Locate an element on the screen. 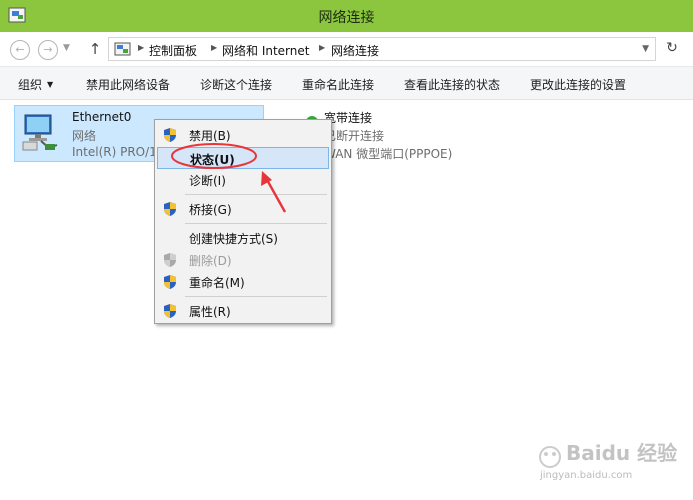 The height and width of the screenshot is (500, 693). menu-item-label: 删除(D) is located at coordinates (210, 261).